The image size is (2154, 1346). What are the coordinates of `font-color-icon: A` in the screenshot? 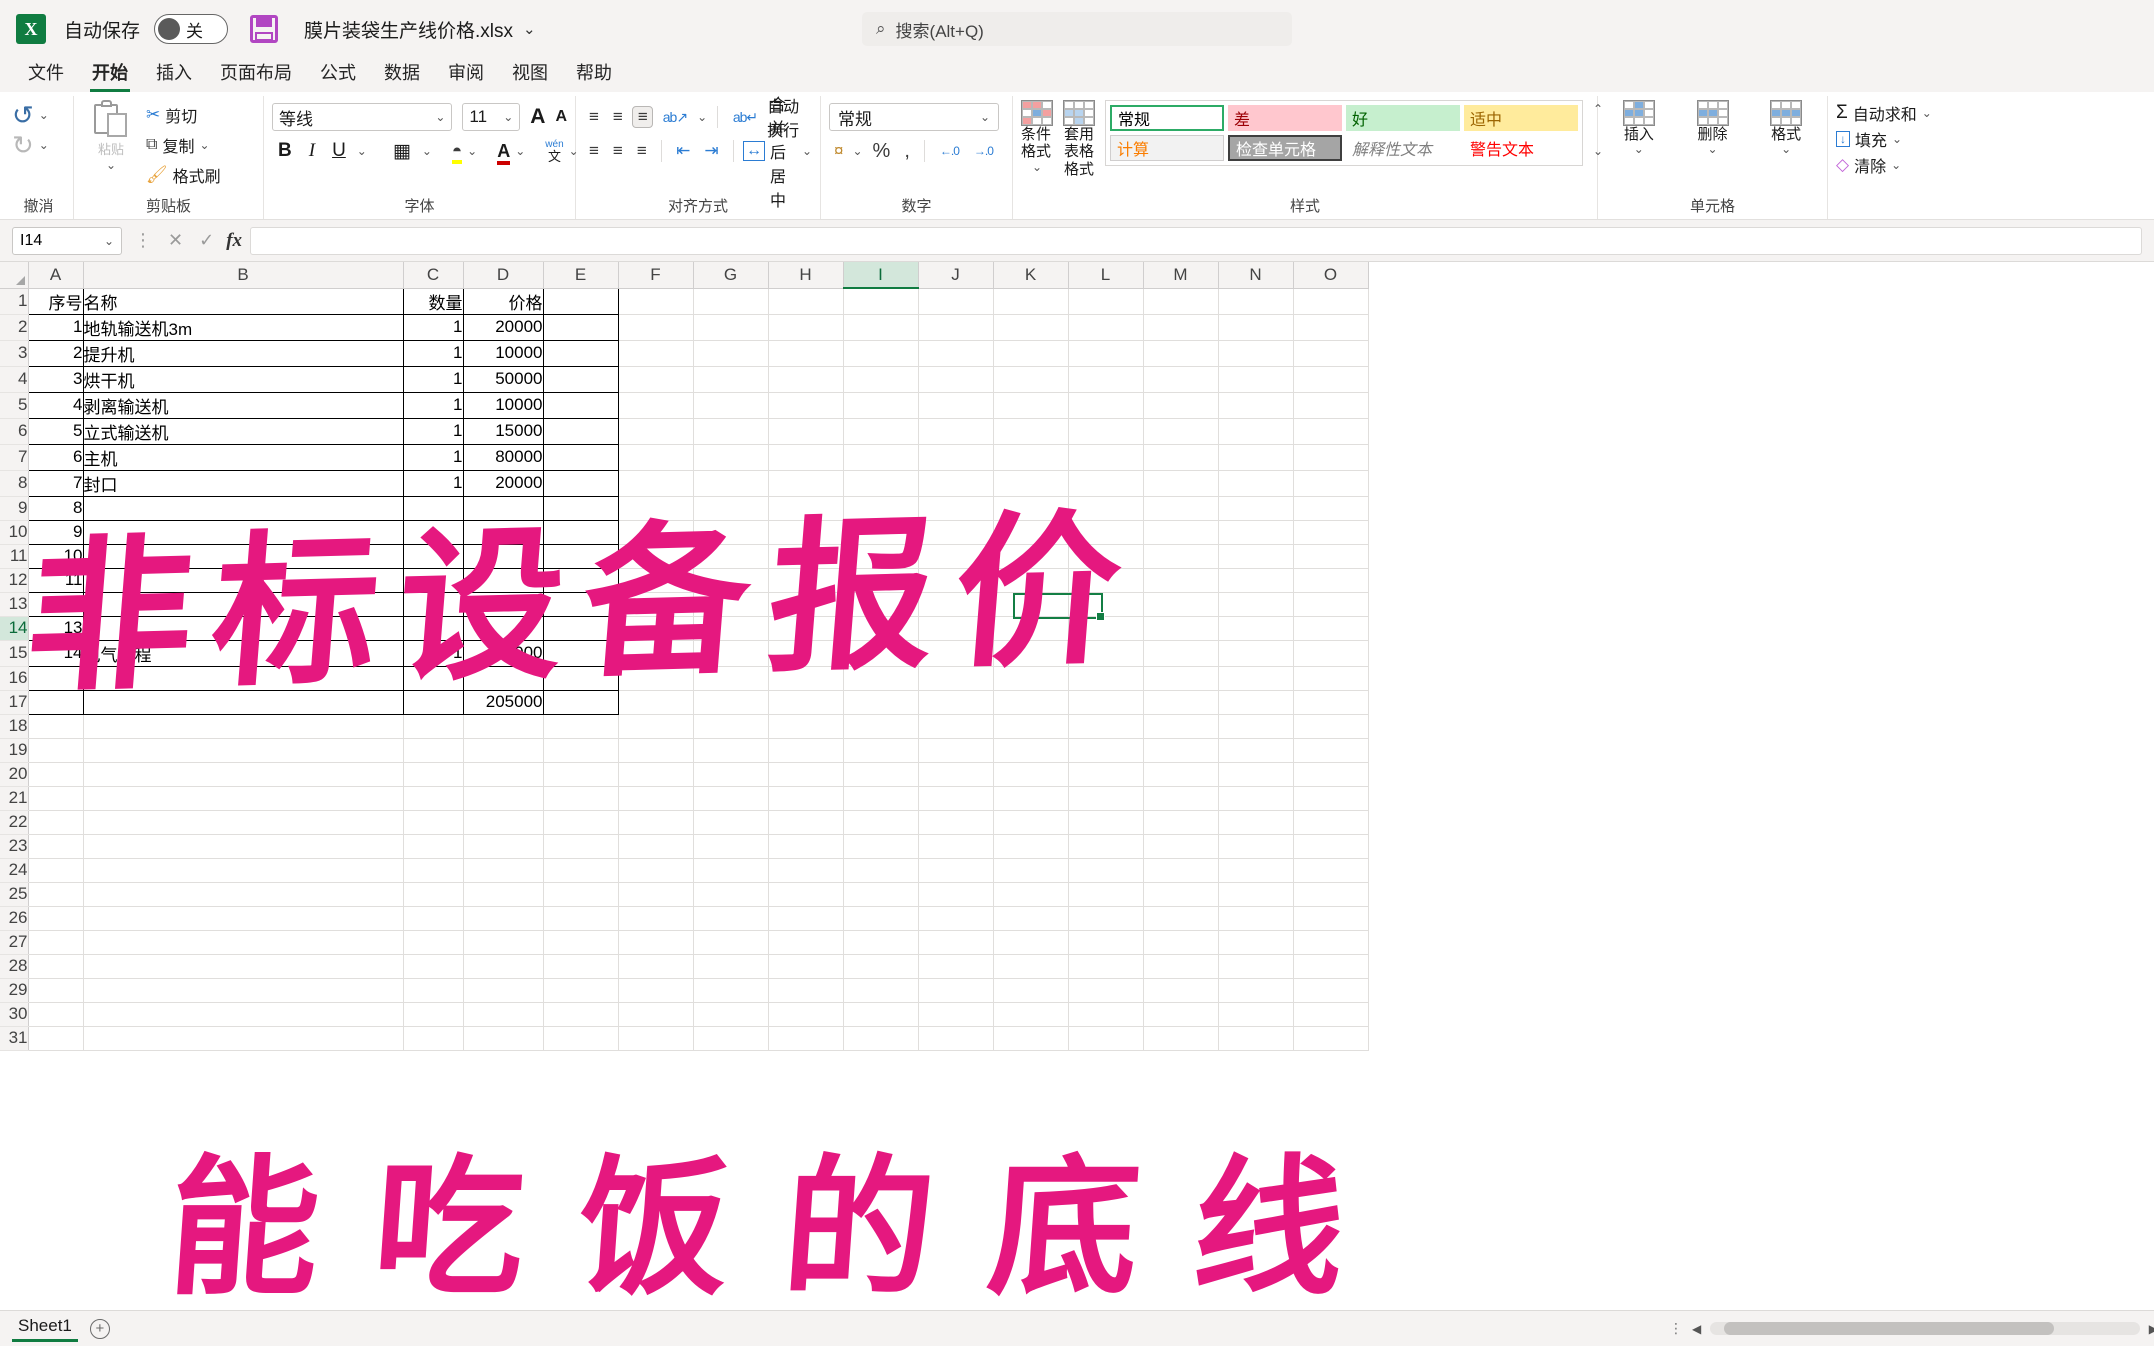 It's located at (504, 153).